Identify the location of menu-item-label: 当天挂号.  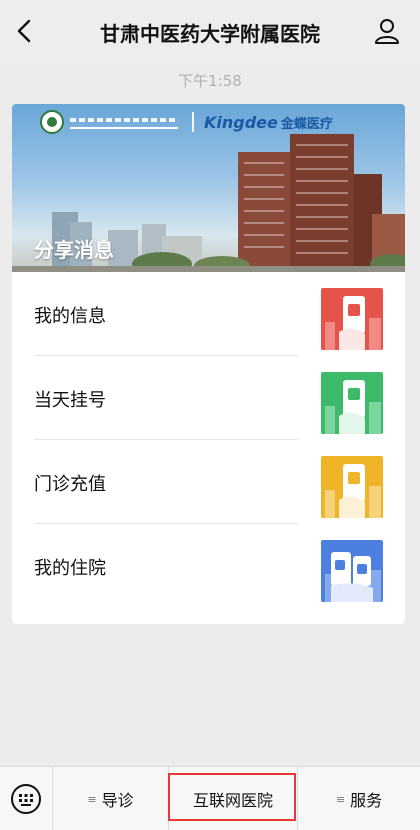
(70, 400).